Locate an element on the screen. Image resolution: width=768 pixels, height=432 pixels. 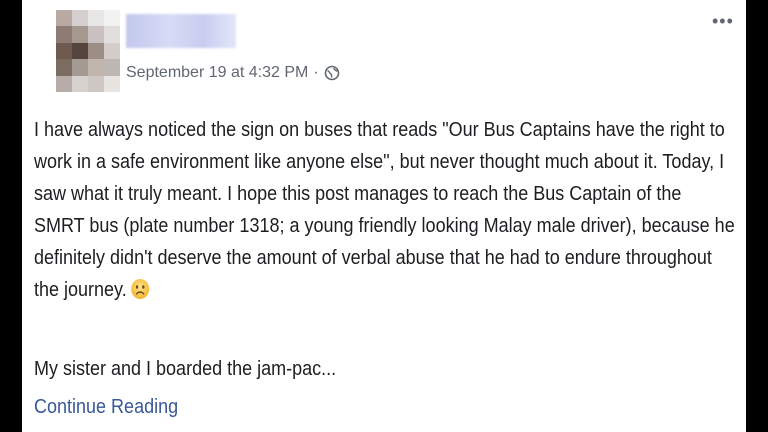
post-timestamp: September 19 at 4:32 PM is located at coordinates (217, 73).